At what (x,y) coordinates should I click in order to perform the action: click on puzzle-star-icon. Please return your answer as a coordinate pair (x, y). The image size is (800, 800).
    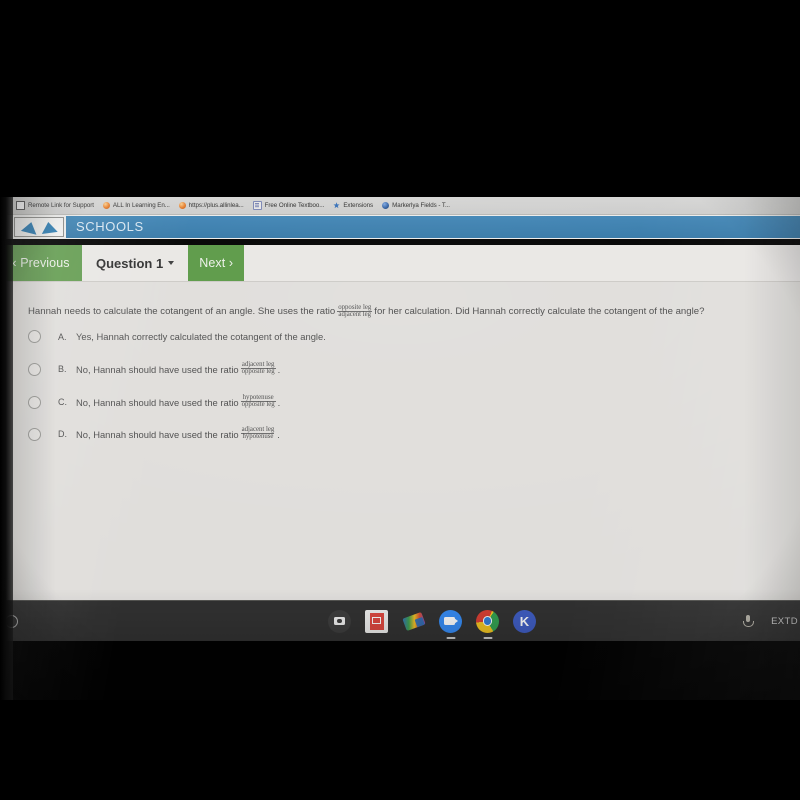
    Looking at the image, I should click on (336, 205).